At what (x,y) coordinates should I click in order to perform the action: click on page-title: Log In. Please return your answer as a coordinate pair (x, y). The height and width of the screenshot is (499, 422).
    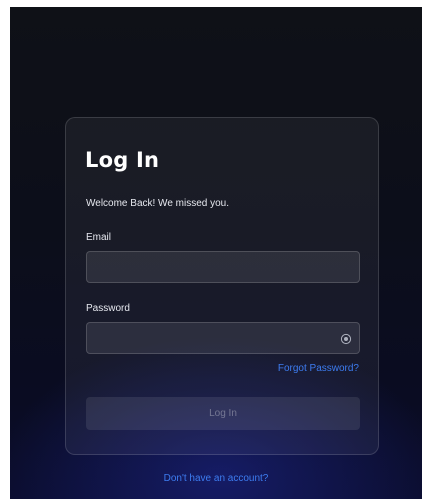
    Looking at the image, I should click on (122, 160).